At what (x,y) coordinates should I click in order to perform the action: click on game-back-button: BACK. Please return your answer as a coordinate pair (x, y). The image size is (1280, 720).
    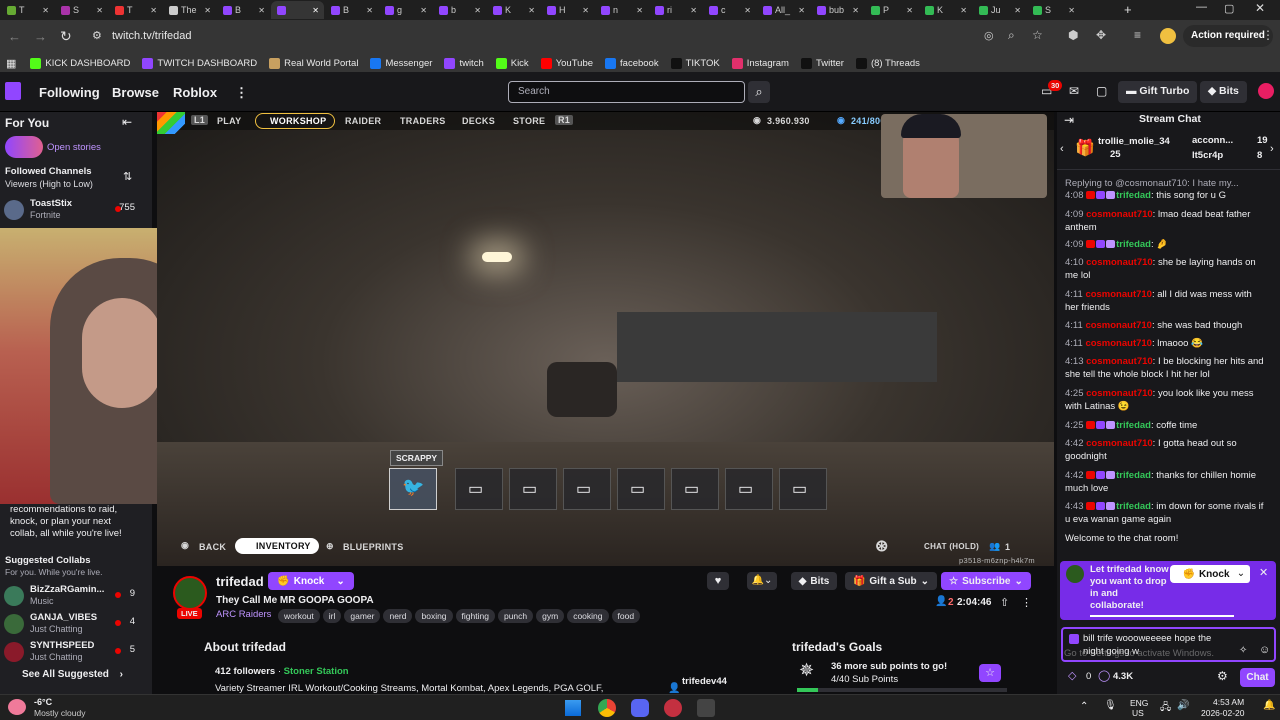
    Looking at the image, I should click on (212, 547).